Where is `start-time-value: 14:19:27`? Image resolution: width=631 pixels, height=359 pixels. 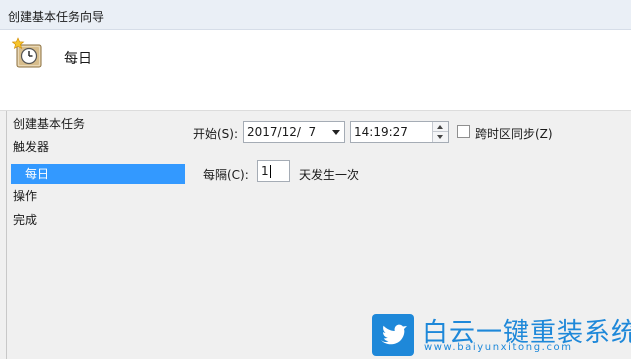
start-time-value: 14:19:27 is located at coordinates (381, 132).